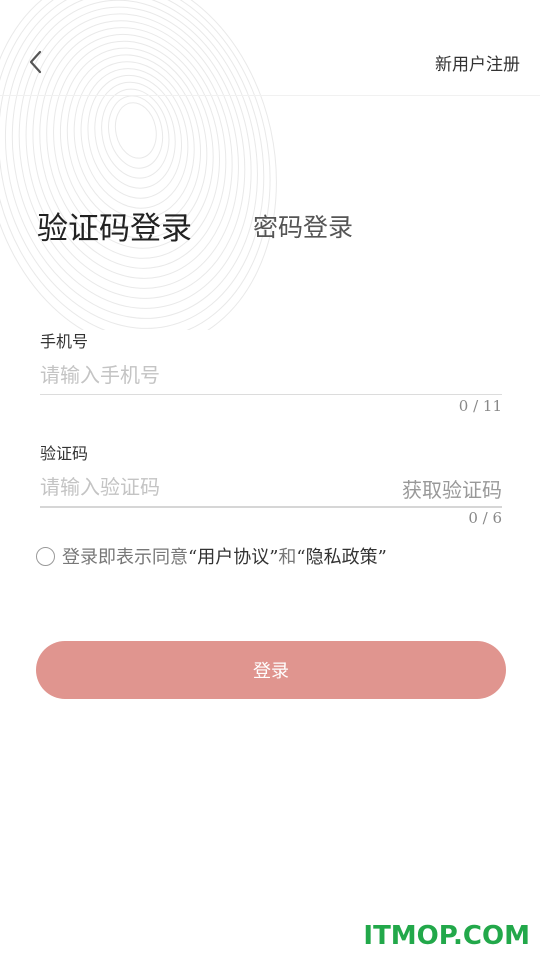  Describe the element at coordinates (45, 556) in the screenshot. I see `agreement-checkbox` at that location.